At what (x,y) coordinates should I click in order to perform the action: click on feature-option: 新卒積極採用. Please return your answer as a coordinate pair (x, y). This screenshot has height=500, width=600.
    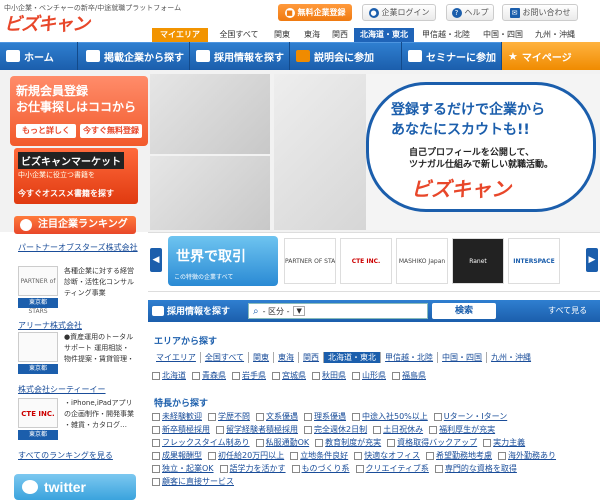
    Looking at the image, I should click on (181, 429).